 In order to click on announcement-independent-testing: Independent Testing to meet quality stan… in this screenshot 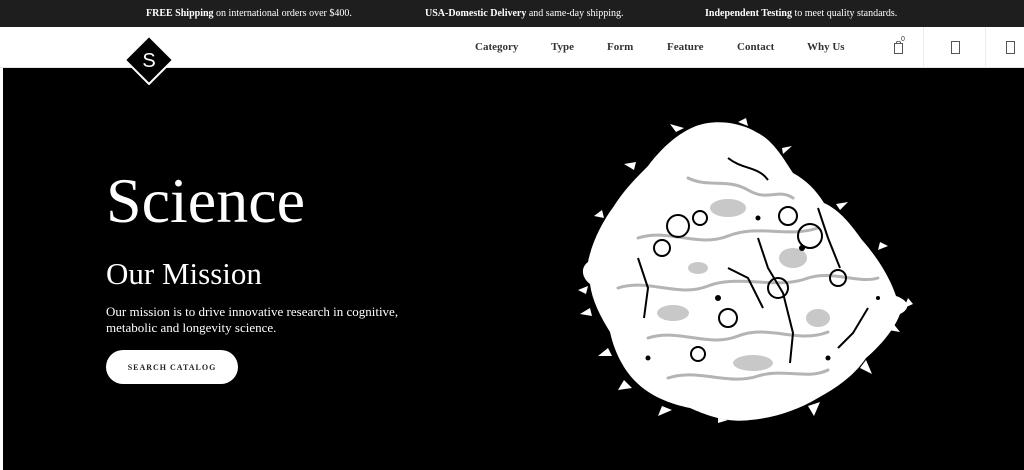, I will do `click(801, 13)`.